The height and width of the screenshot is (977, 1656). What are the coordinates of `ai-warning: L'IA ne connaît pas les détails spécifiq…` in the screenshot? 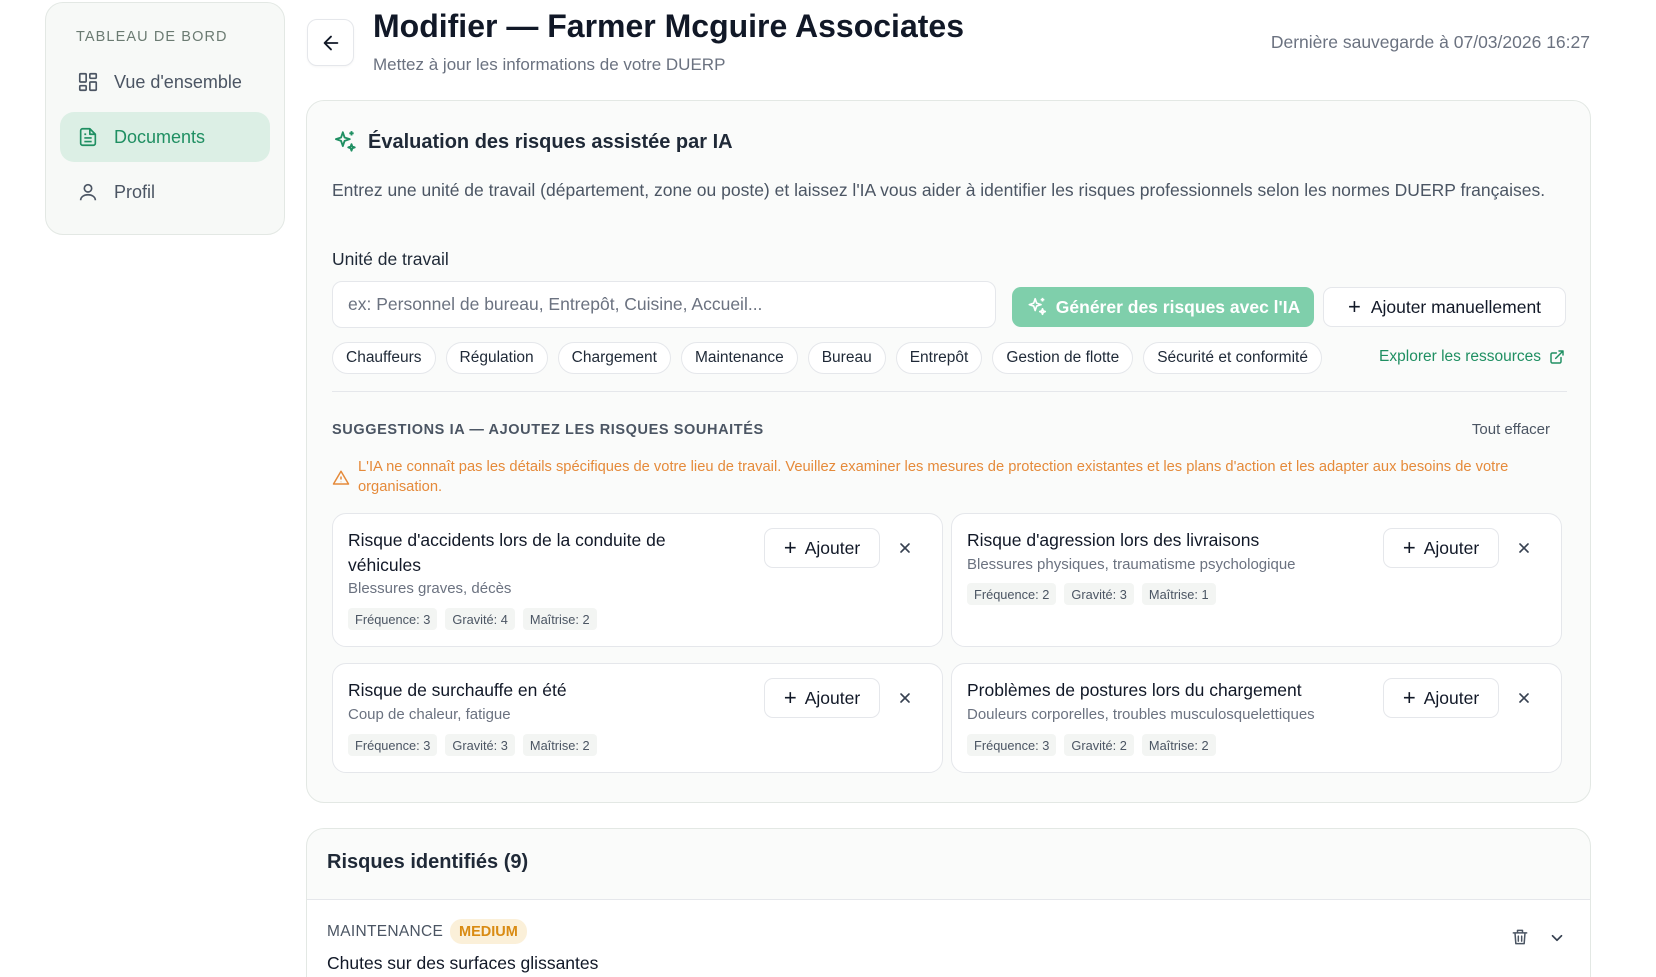 It's located at (949, 477).